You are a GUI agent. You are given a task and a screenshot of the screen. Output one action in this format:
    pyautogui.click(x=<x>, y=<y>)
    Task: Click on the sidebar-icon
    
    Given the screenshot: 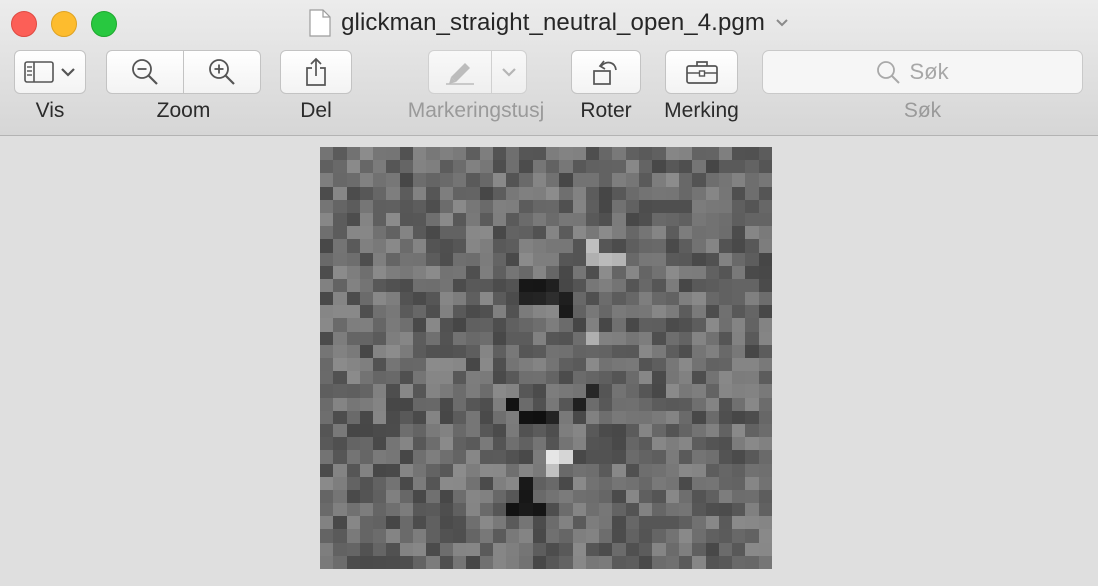 What is the action you would take?
    pyautogui.click(x=39, y=72)
    